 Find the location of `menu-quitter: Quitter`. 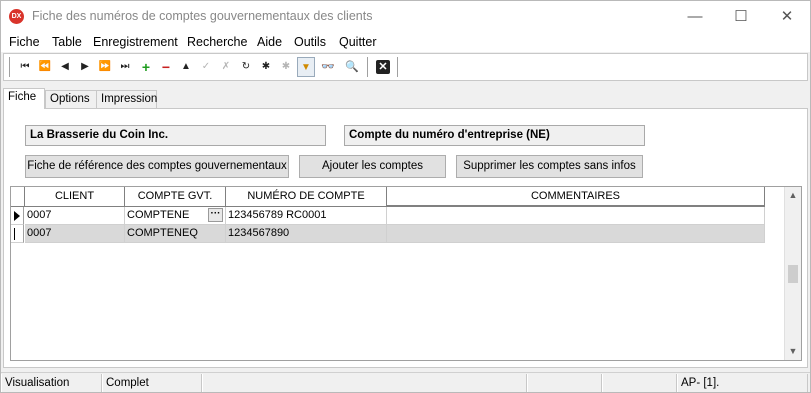

menu-quitter: Quitter is located at coordinates (358, 42).